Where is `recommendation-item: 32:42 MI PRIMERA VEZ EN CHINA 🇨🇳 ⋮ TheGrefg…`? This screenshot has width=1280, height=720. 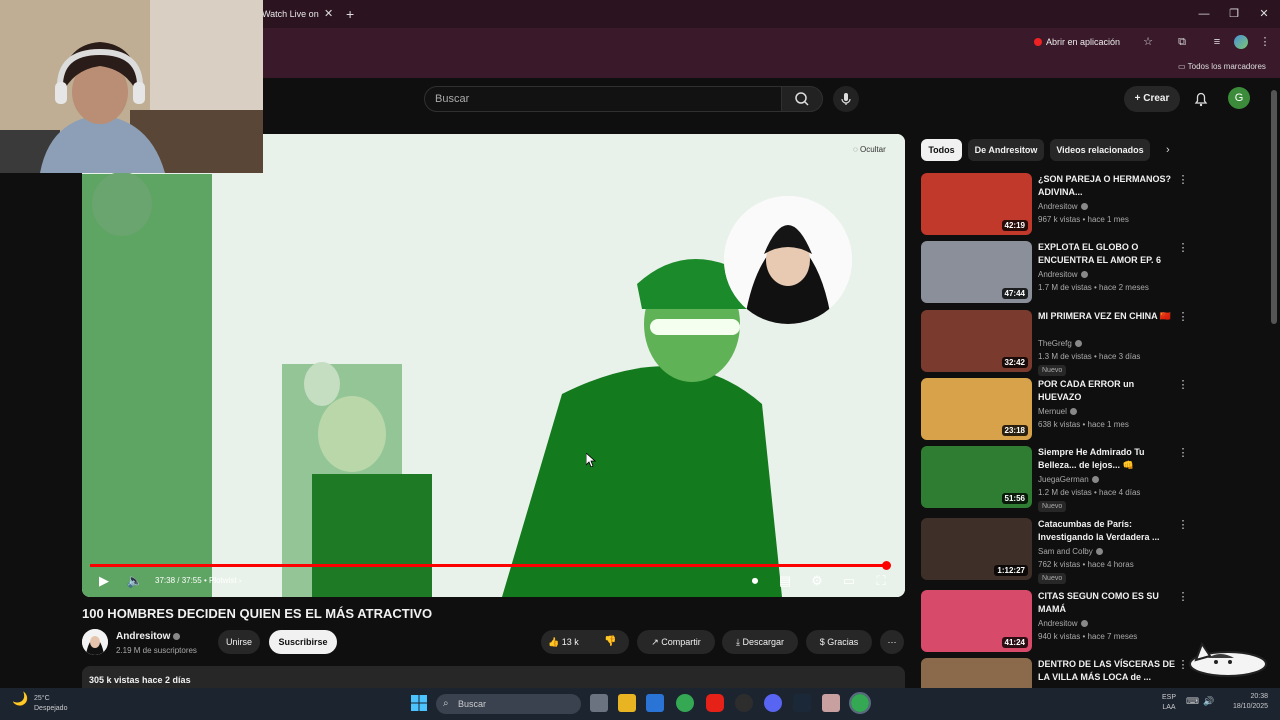 recommendation-item: 32:42 MI PRIMERA VEZ EN CHINA 🇨🇳 ⋮ TheGrefg… is located at coordinates (1061, 343).